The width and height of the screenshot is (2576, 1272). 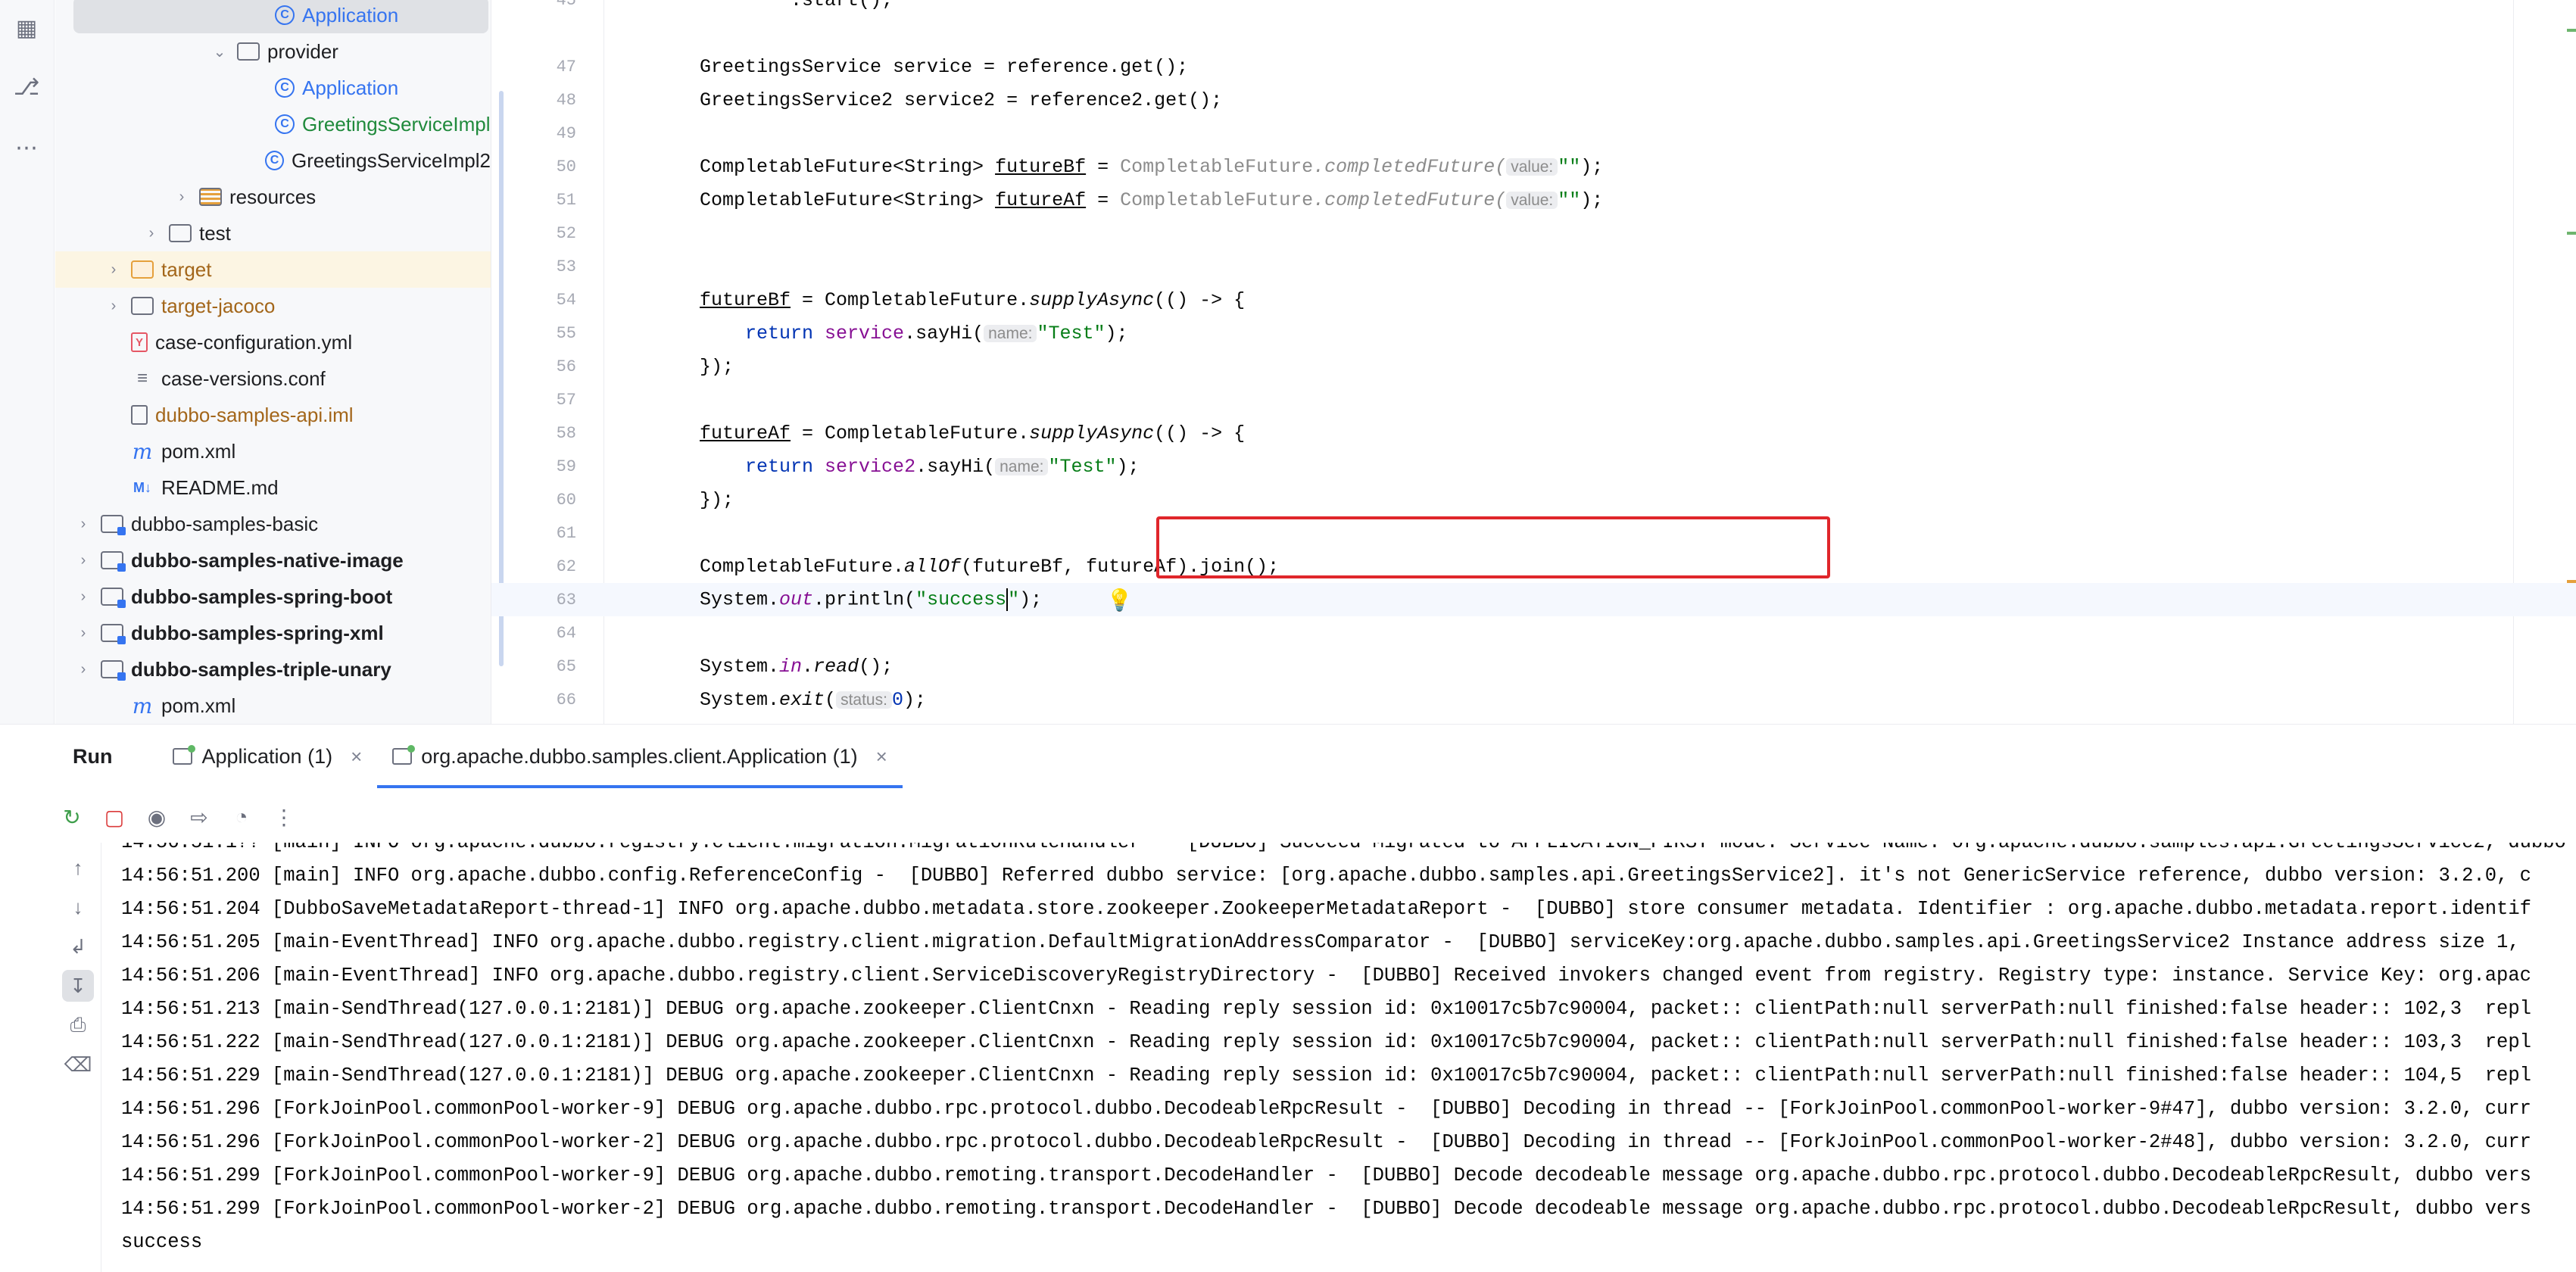 I want to click on line-number: 59, so click(x=566, y=466).